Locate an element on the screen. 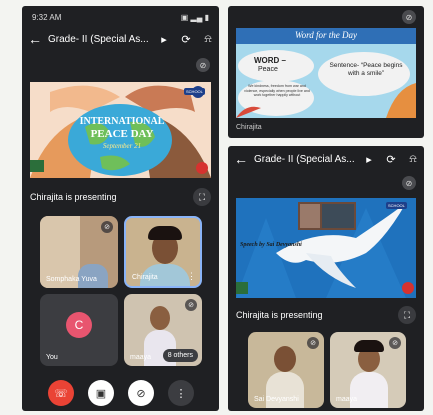  word-label: WORD – is located at coordinates (270, 60).